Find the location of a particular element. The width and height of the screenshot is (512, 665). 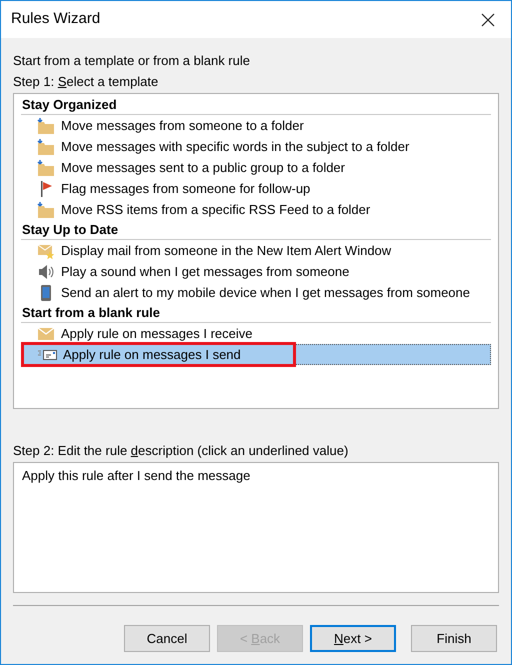

description-text: Apply this rule after I send the message is located at coordinates (136, 475).